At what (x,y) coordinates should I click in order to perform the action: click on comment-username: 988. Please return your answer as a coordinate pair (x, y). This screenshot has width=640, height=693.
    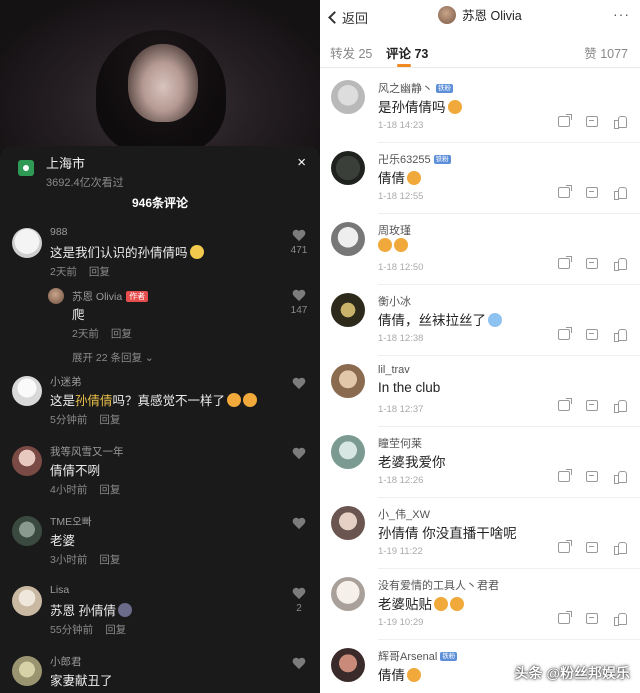
    Looking at the image, I should click on (59, 232).